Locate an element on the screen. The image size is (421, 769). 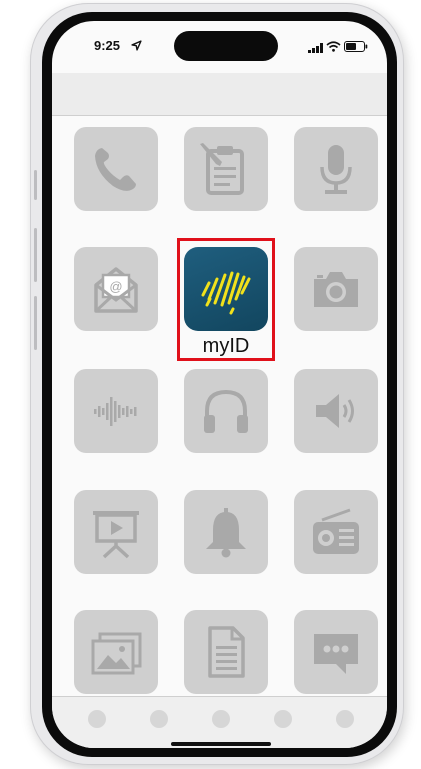
phone-icon is located at coordinates (115, 169).